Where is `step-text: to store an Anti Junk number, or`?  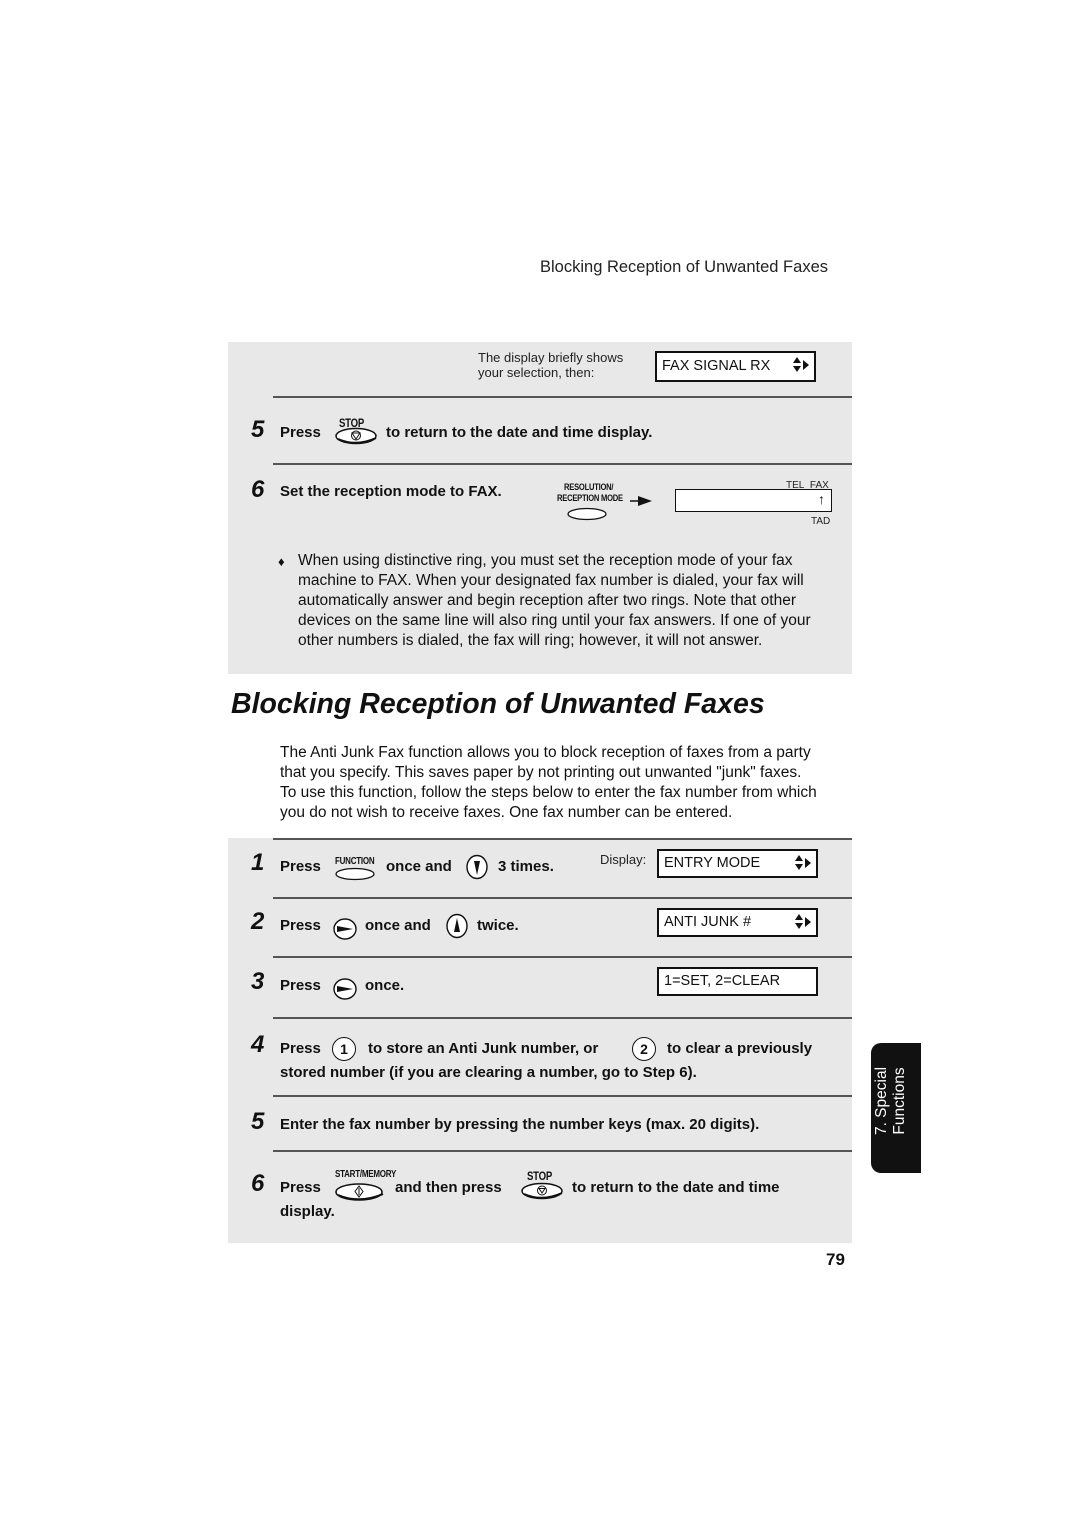
step-text: to store an Anti Junk number, or is located at coordinates (483, 1048).